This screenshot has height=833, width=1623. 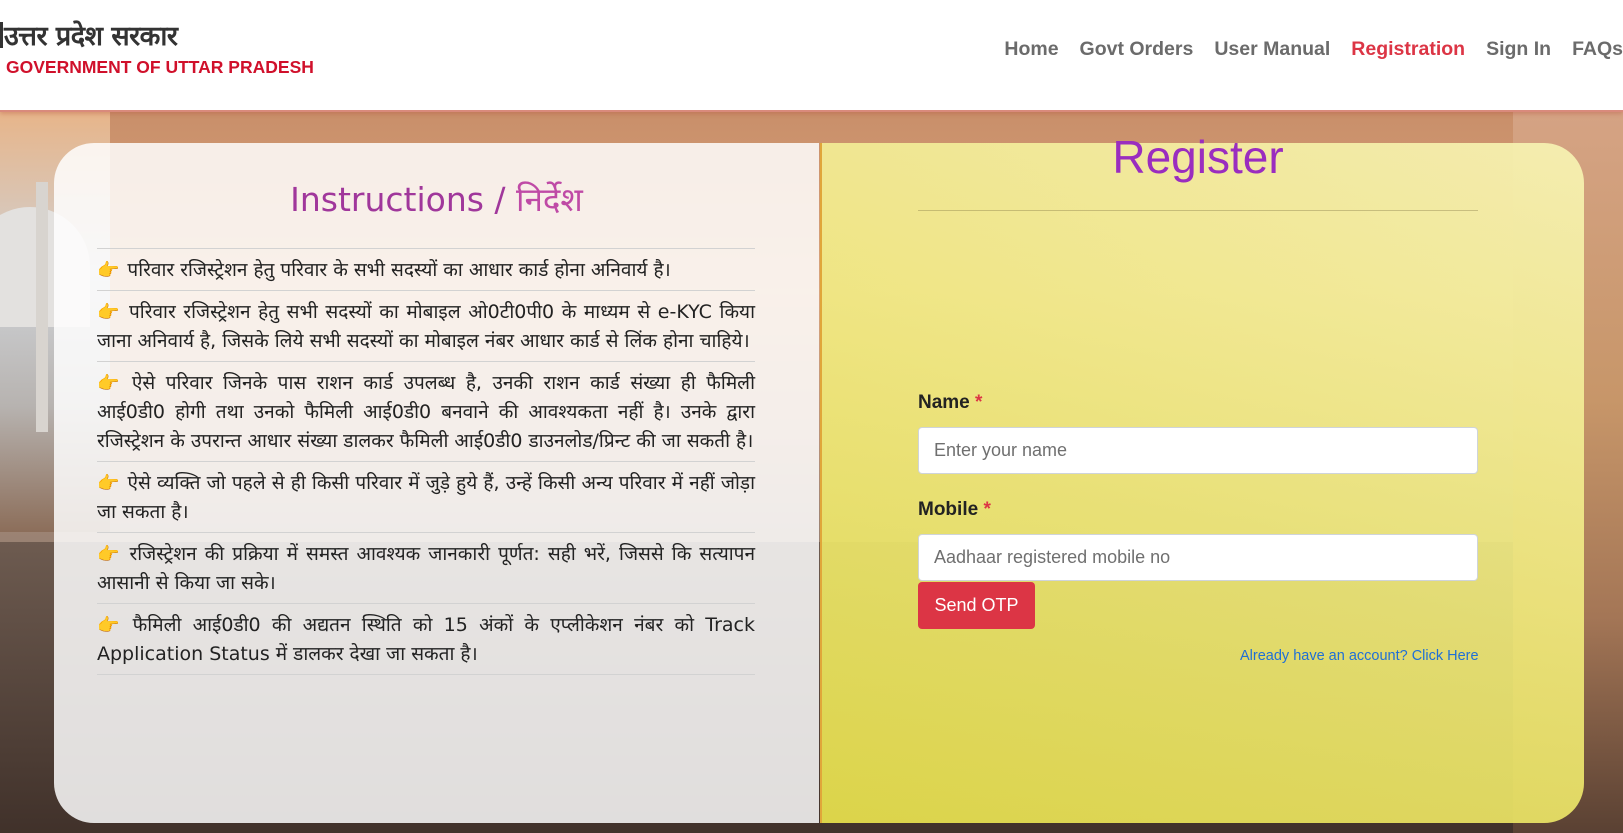 What do you see at coordinates (976, 605) in the screenshot?
I see `send-otp-button: Send OTP` at bounding box center [976, 605].